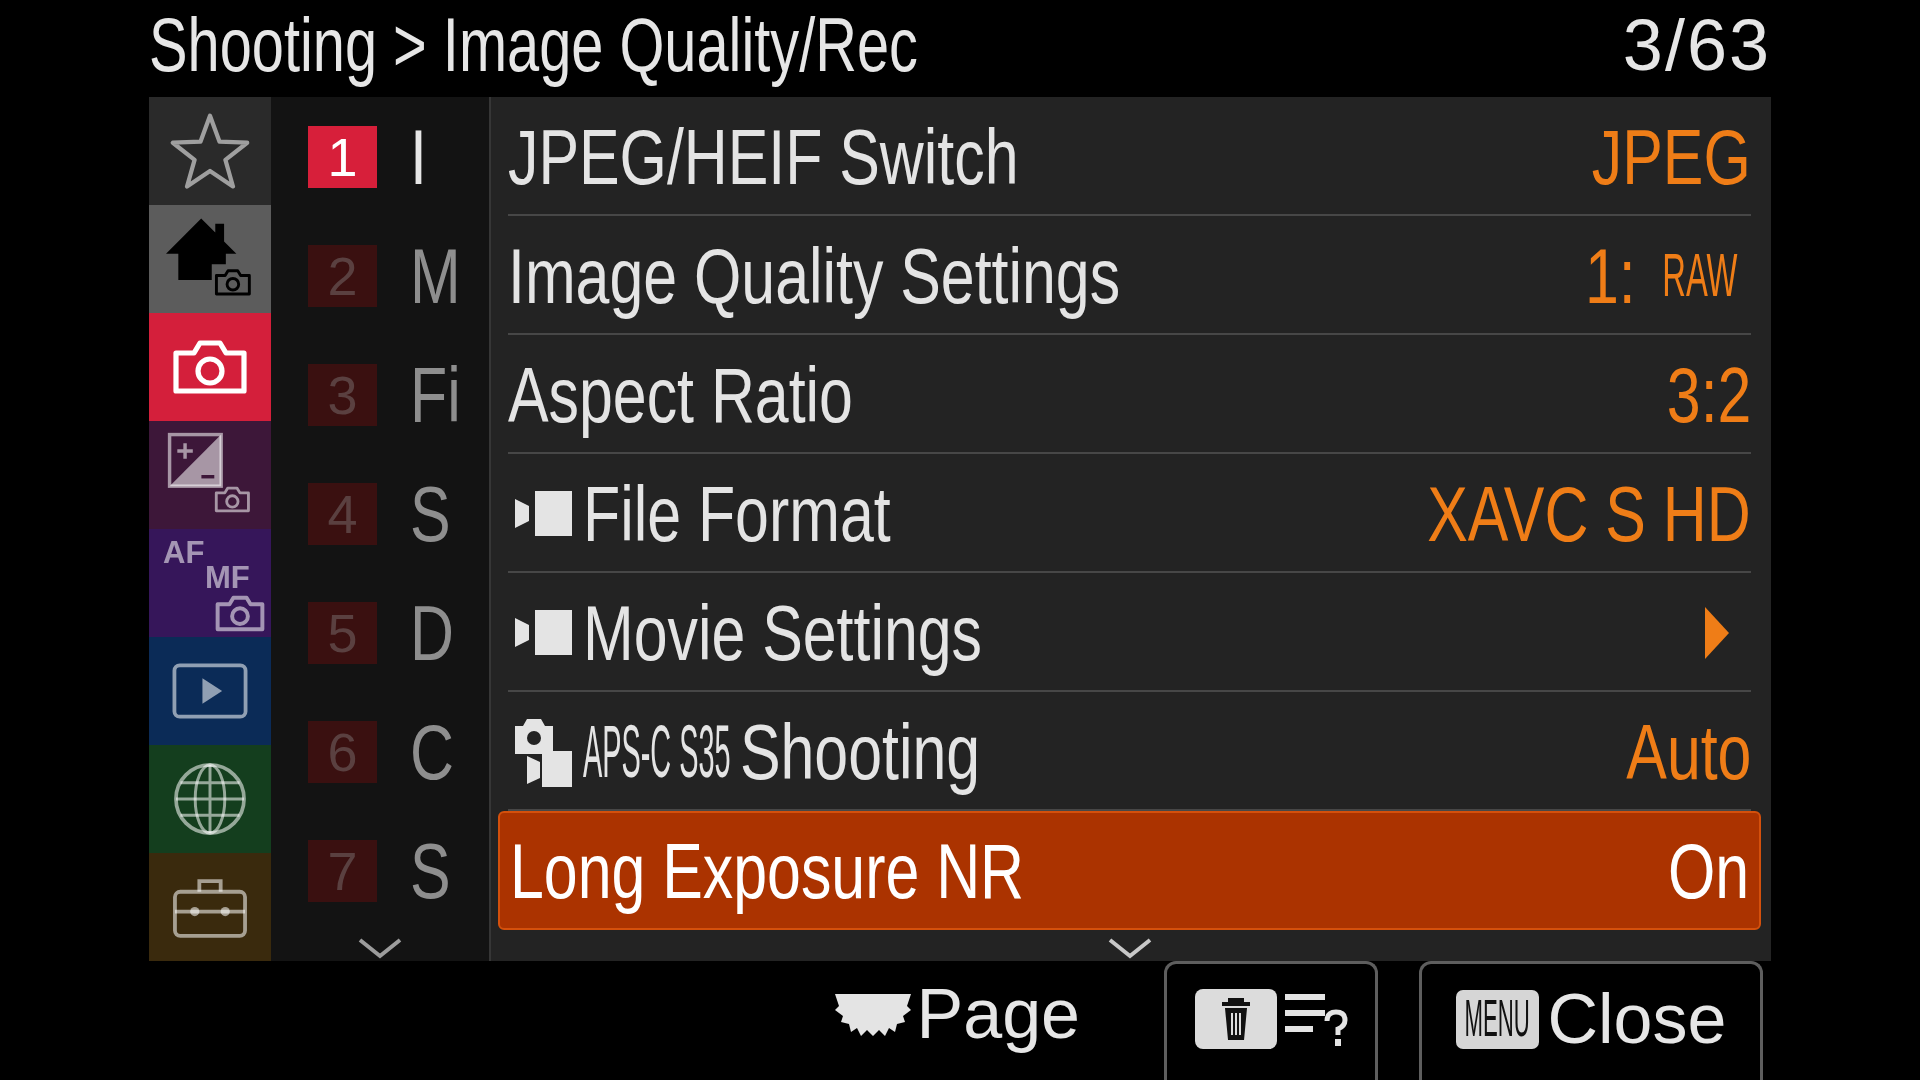  What do you see at coordinates (543, 751) in the screenshot?
I see `camera-movie-icon` at bounding box center [543, 751].